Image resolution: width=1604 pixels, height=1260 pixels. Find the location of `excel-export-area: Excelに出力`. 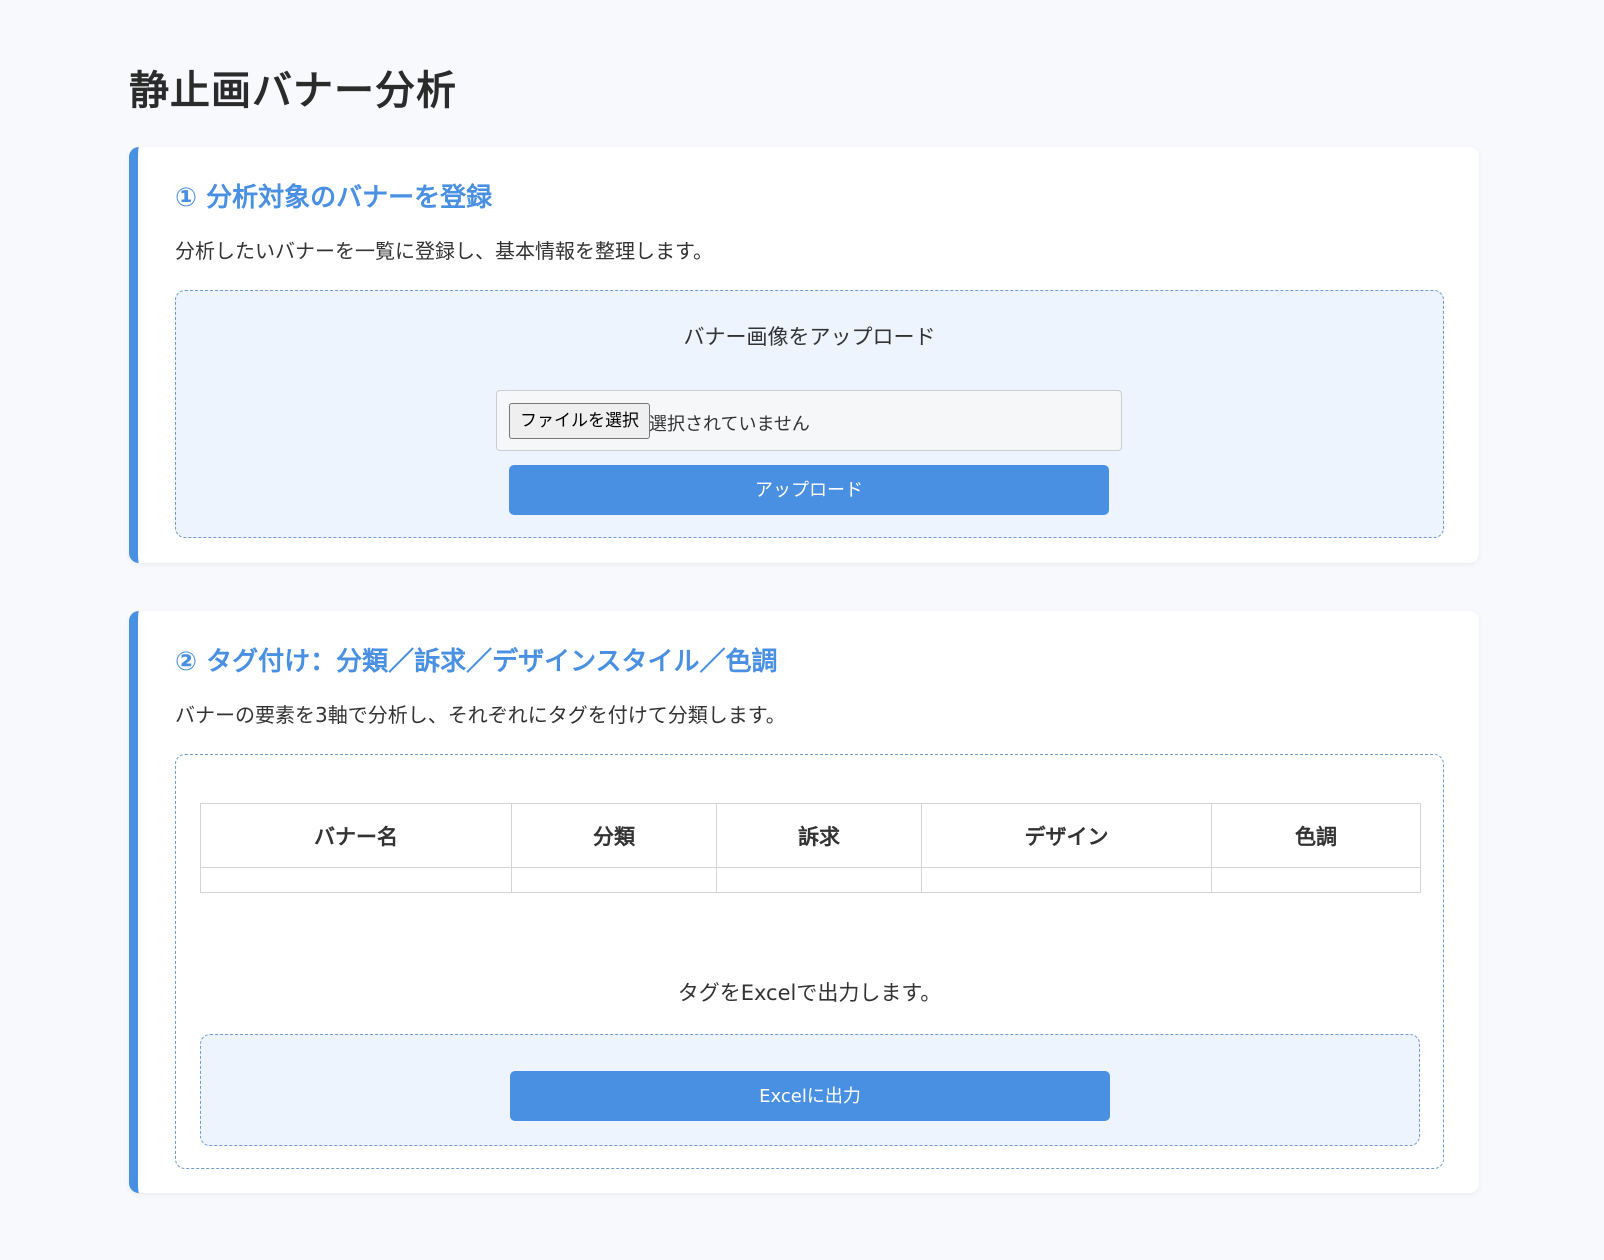

excel-export-area: Excelに出力 is located at coordinates (810, 1090).